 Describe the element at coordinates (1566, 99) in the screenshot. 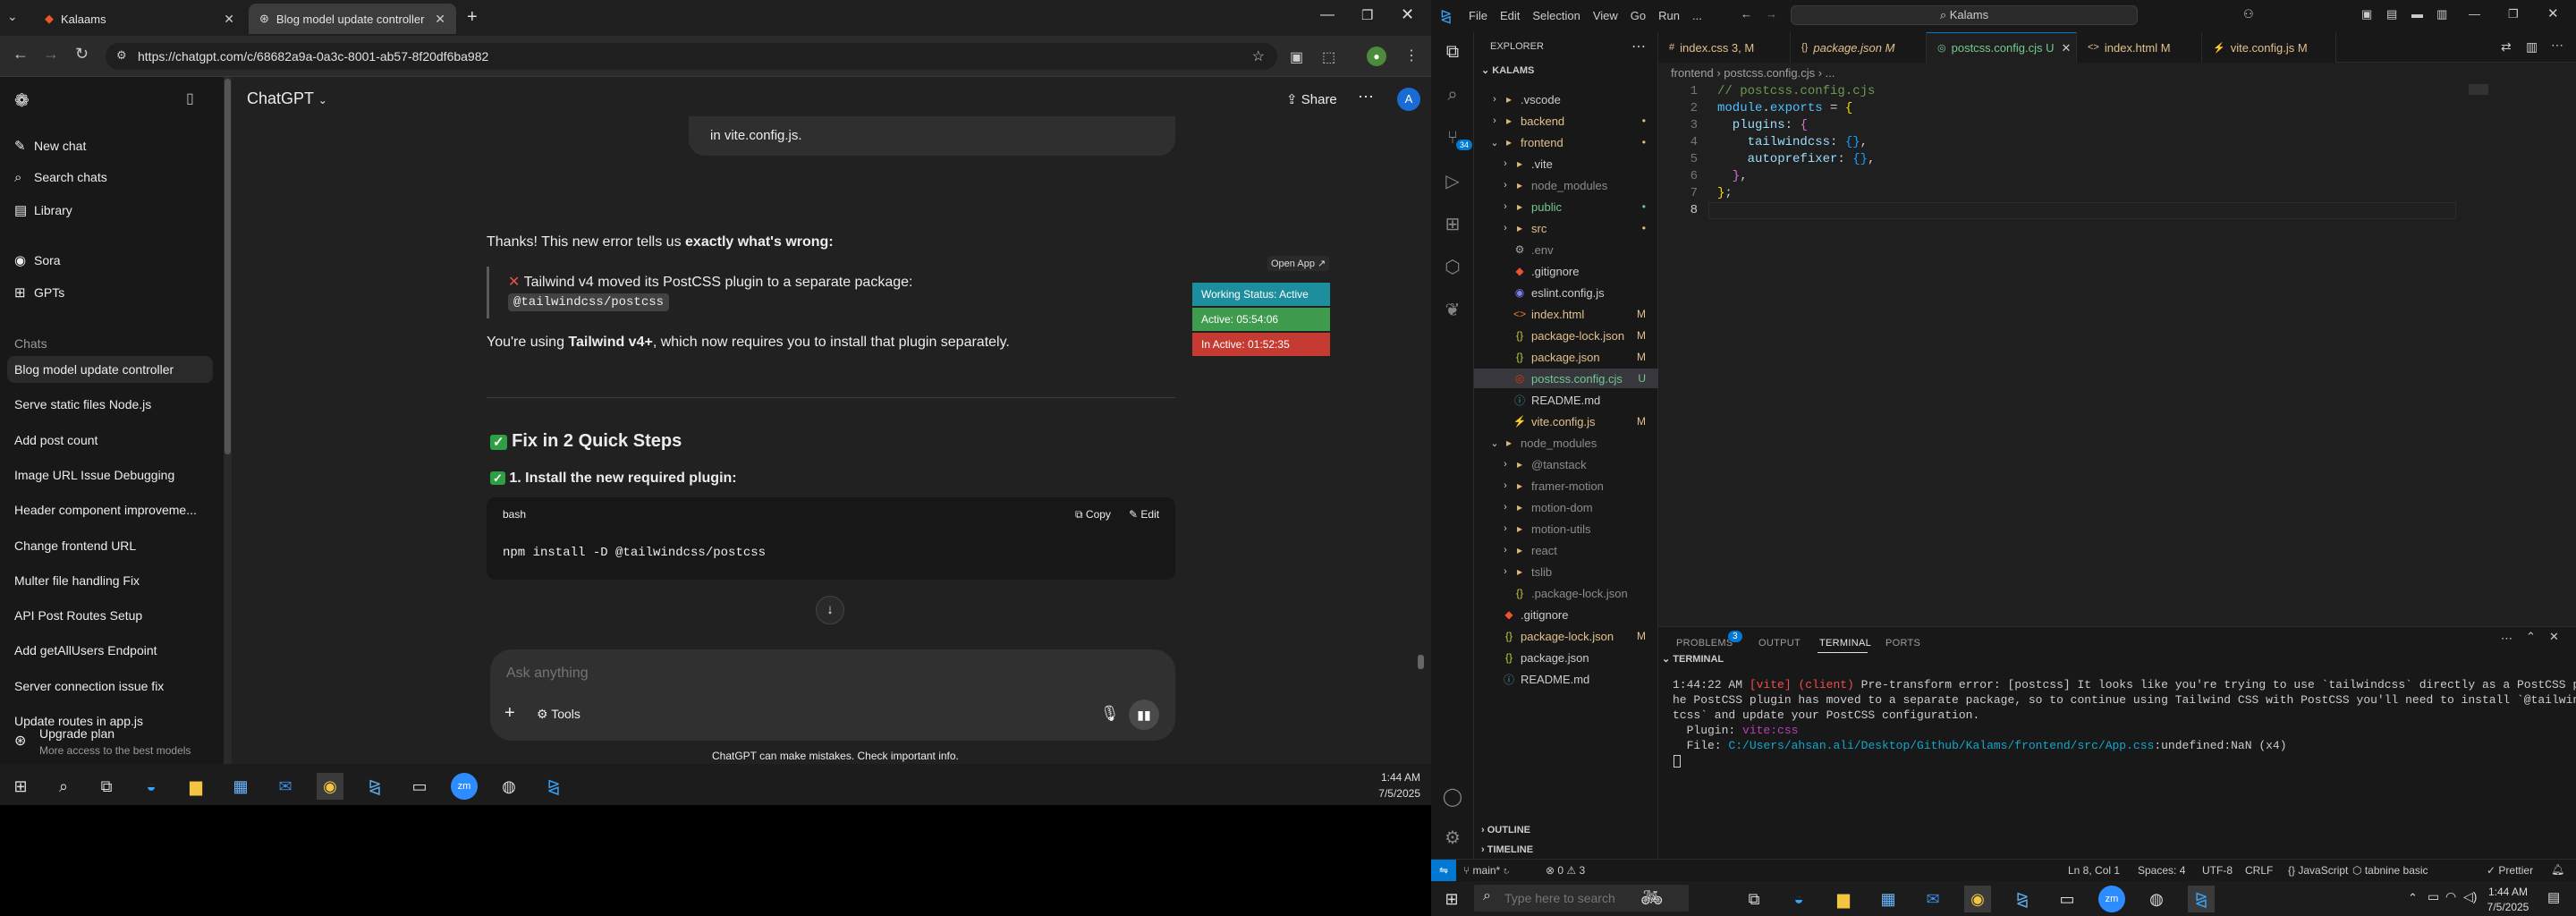

I see `file-tree-item: › ▸ .vscode` at that location.